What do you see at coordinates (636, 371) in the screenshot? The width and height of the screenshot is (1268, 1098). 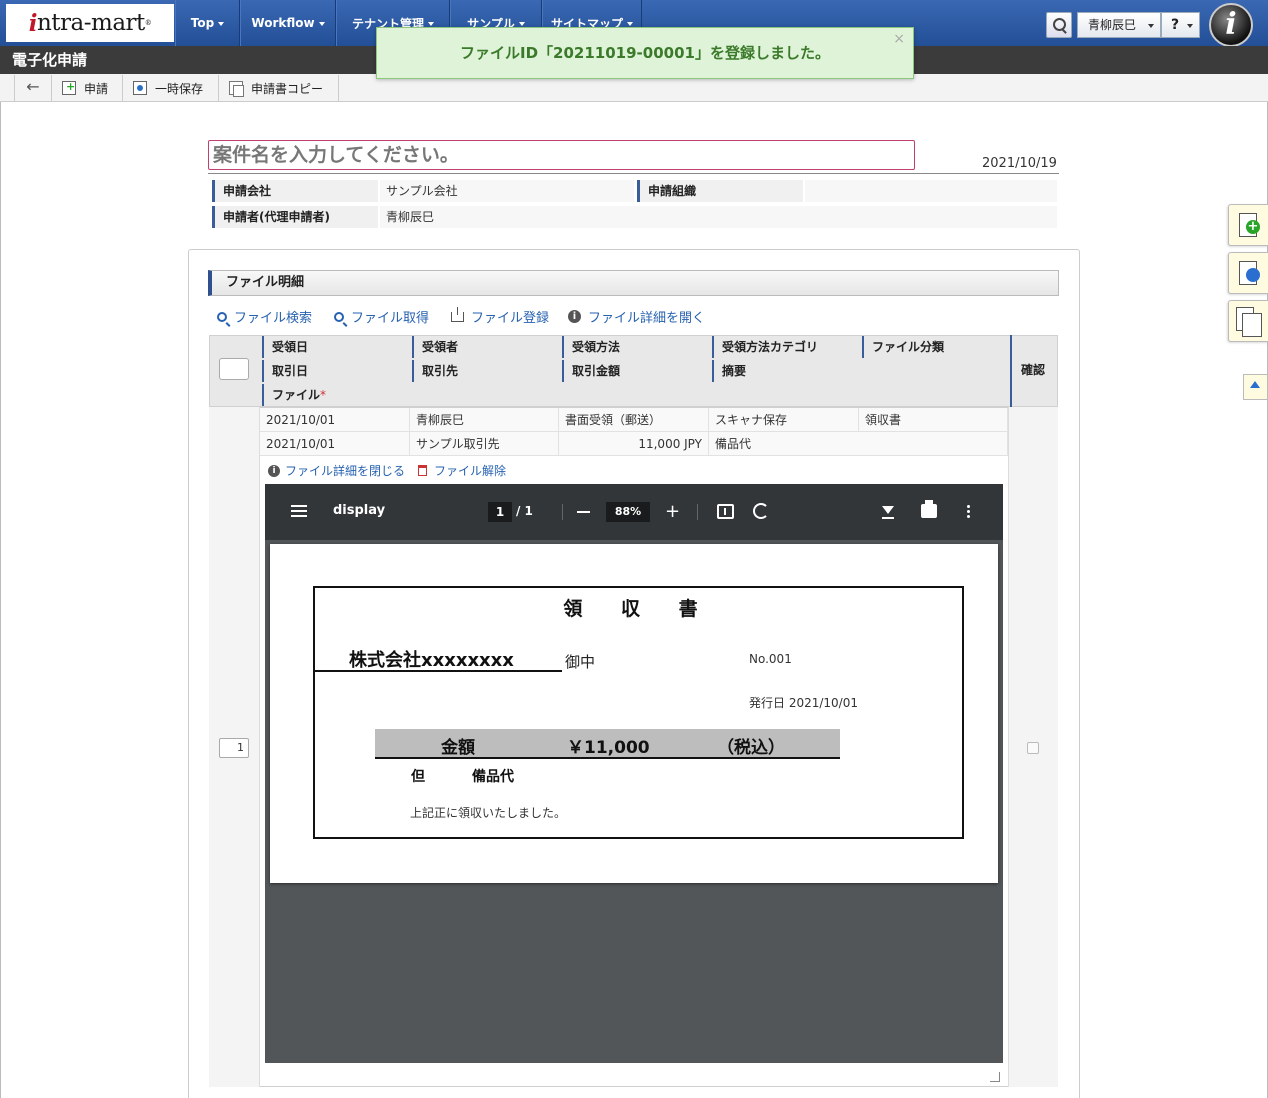 I see `header-trade-amount: 取引金額` at bounding box center [636, 371].